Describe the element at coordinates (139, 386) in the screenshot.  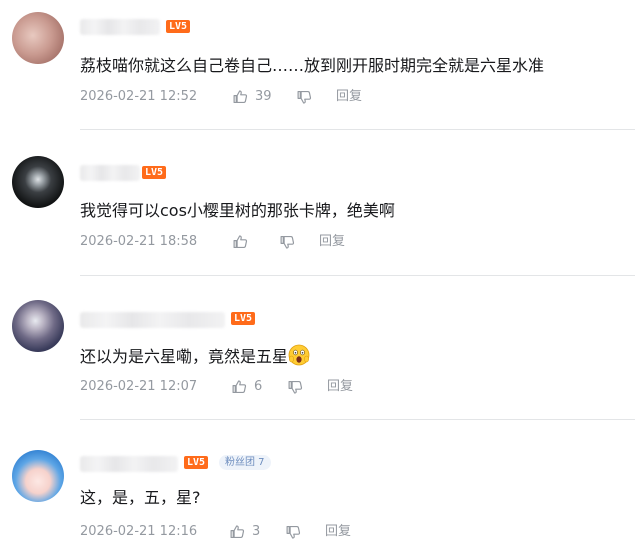
I see `comment-time: 2026-02-21 12:07` at that location.